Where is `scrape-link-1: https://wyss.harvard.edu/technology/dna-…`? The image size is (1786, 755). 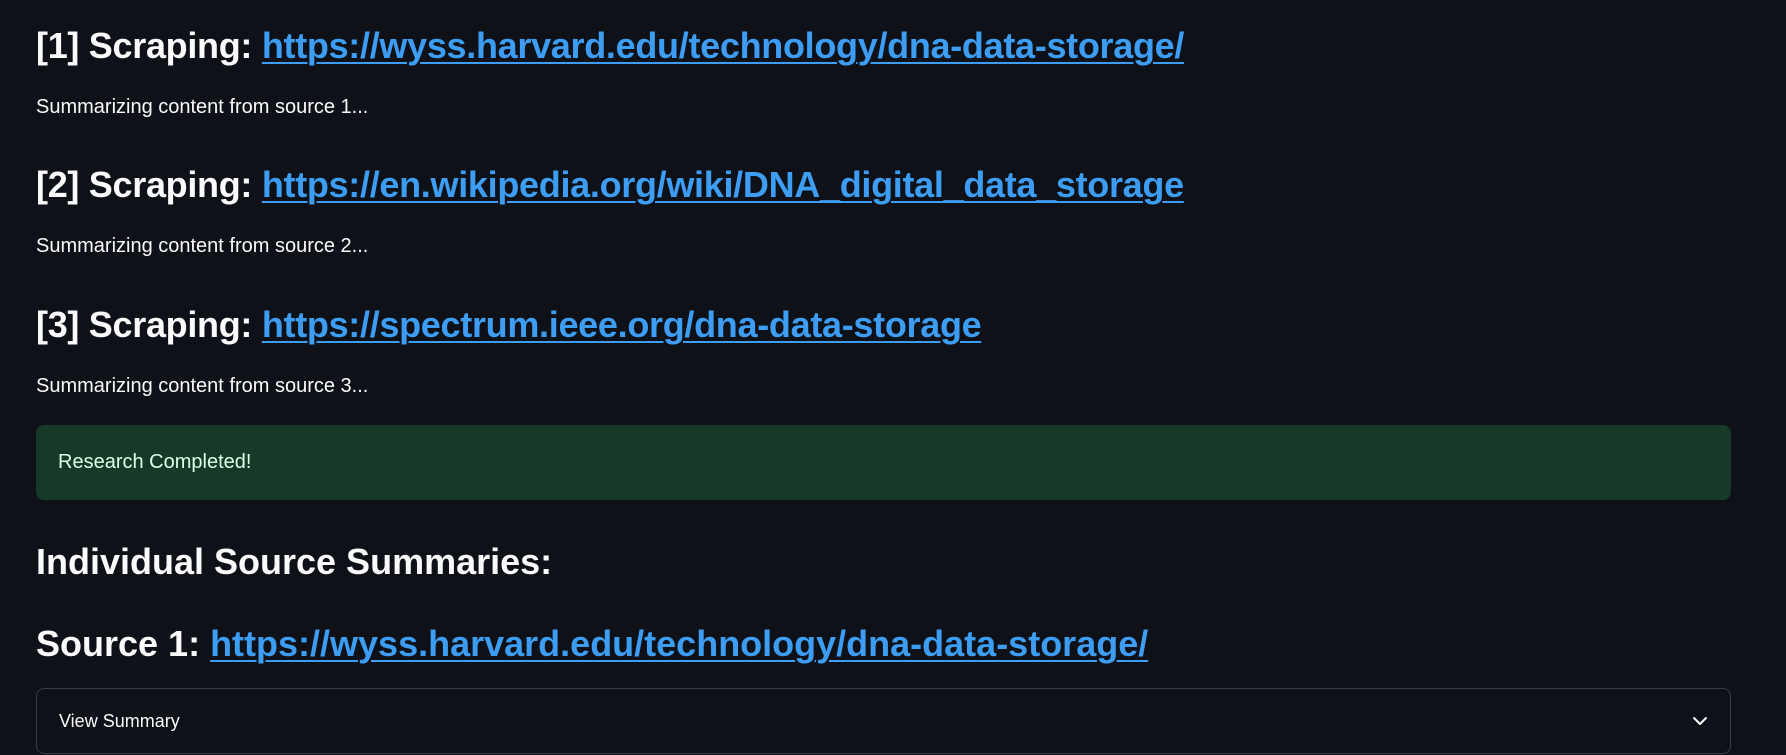
scrape-link-1: https://wyss.harvard.edu/technology/dna-… is located at coordinates (723, 45).